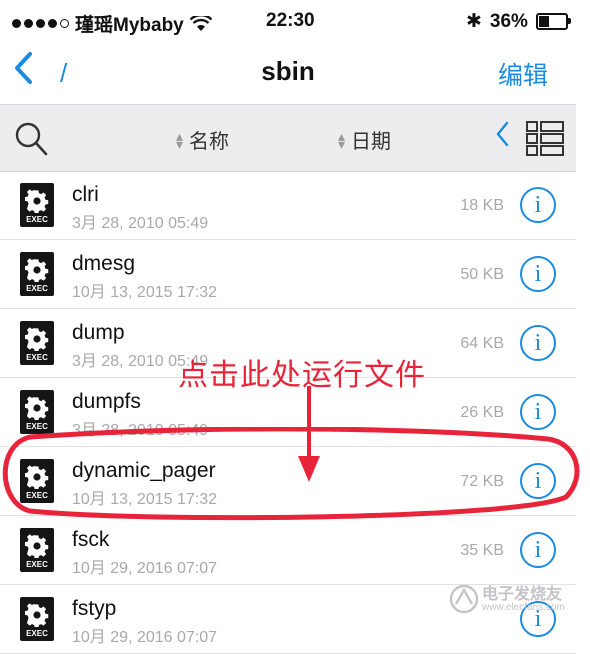 This screenshot has width=590, height=654. What do you see at coordinates (209, 142) in the screenshot?
I see `sort-name-label: 名称` at bounding box center [209, 142].